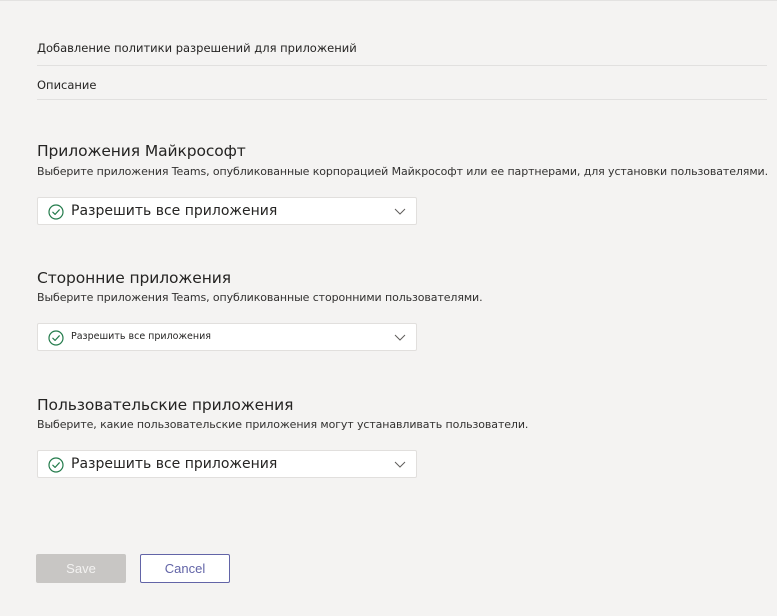 This screenshot has height=616, width=777. What do you see at coordinates (81, 568) in the screenshot?
I see `save-button: Save` at bounding box center [81, 568].